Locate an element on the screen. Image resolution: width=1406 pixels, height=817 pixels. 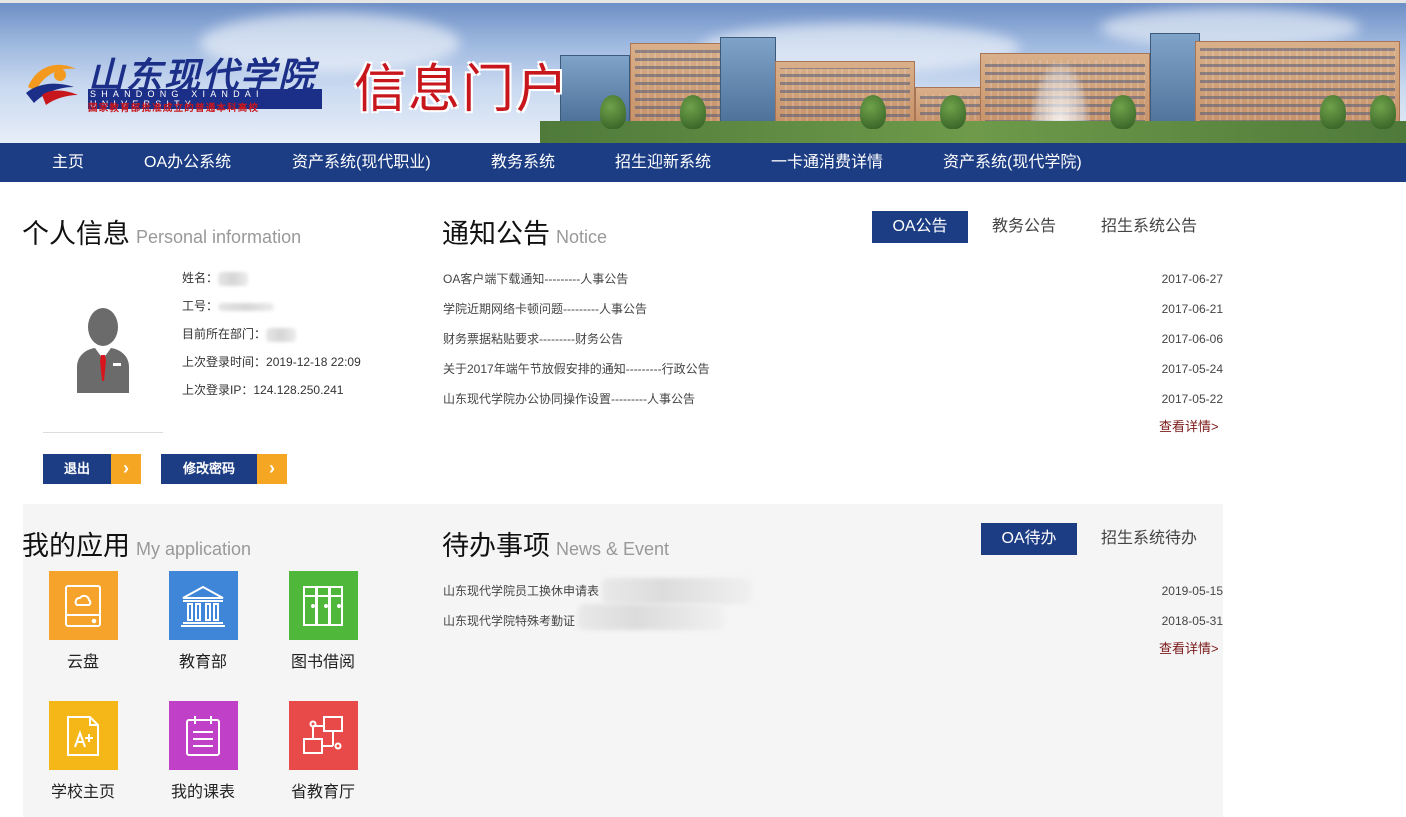
notice-item-date: 2017-05-22 is located at coordinates (1192, 399).